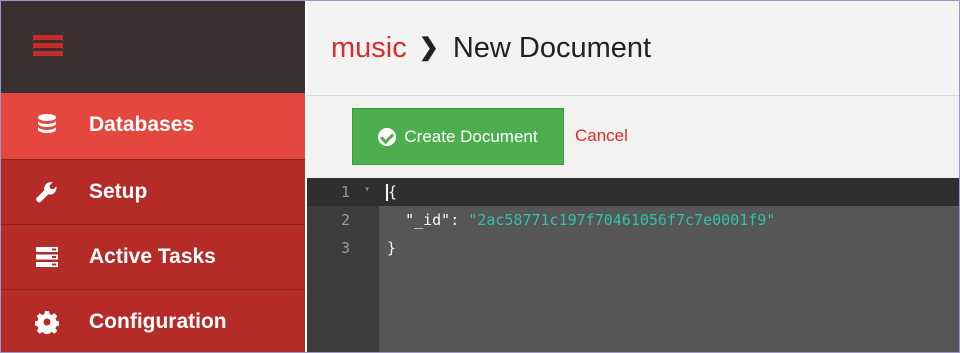  What do you see at coordinates (471, 136) in the screenshot?
I see `create-document-label: Create Document` at bounding box center [471, 136].